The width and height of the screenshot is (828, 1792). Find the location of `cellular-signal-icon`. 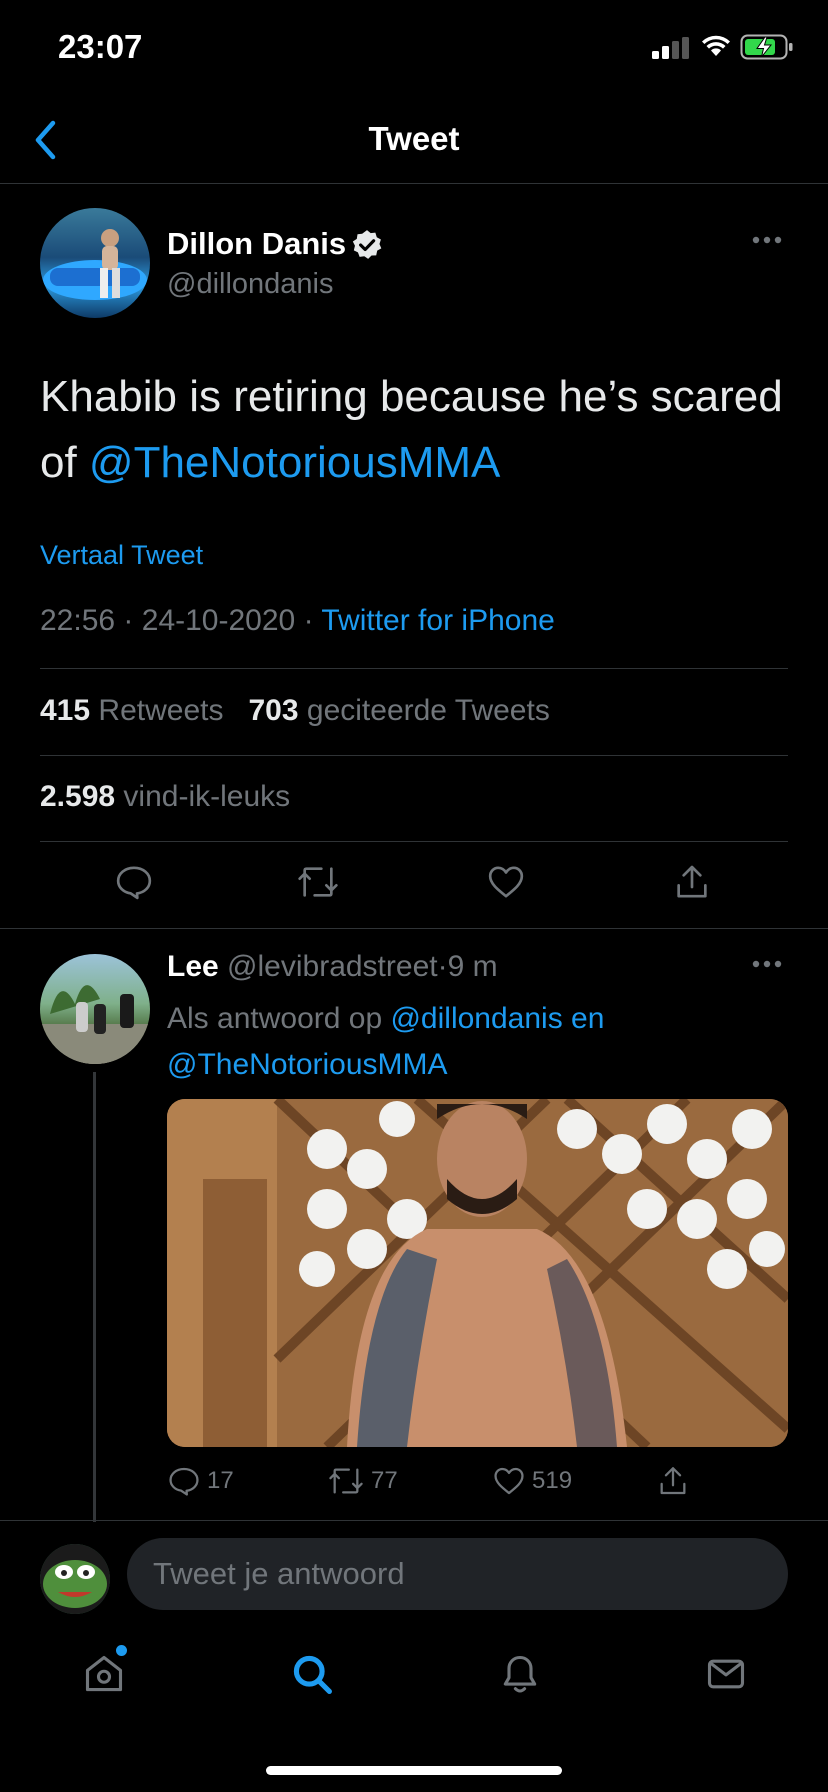

cellular-signal-icon is located at coordinates (670, 48).